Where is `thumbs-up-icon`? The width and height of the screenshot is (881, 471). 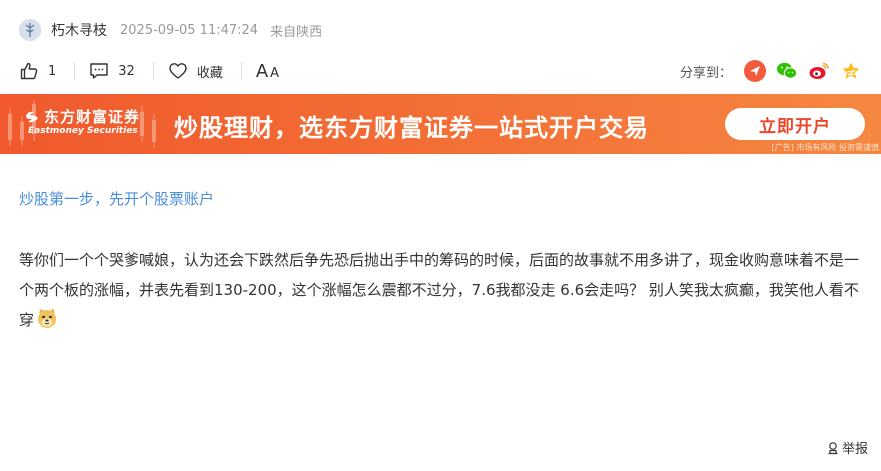
thumbs-up-icon is located at coordinates (29, 71).